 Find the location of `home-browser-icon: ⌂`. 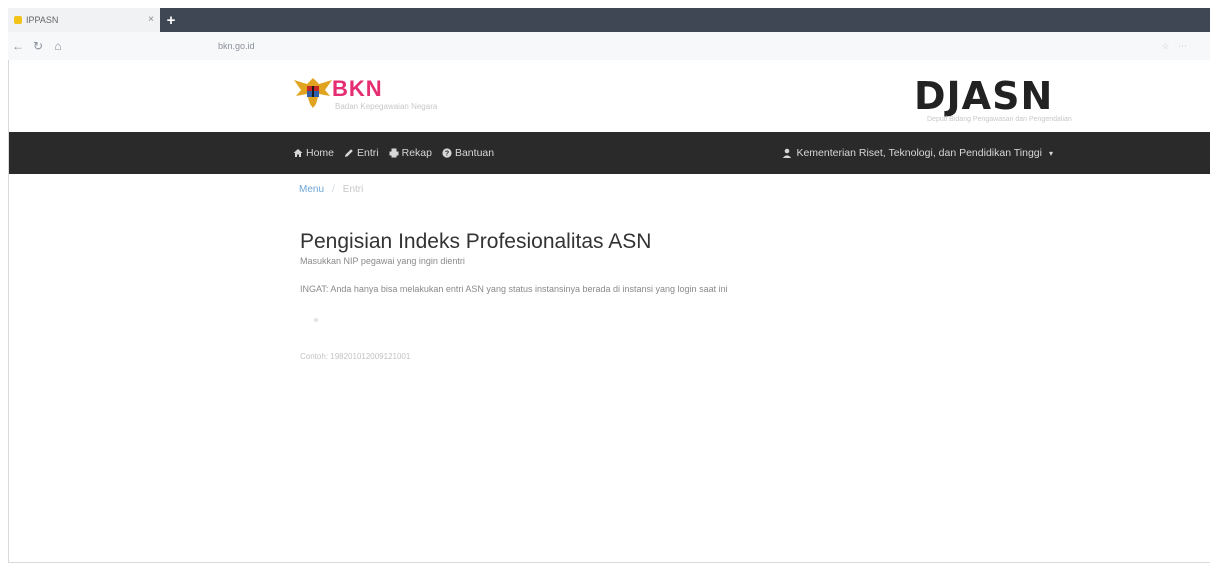

home-browser-icon: ⌂ is located at coordinates (58, 46).